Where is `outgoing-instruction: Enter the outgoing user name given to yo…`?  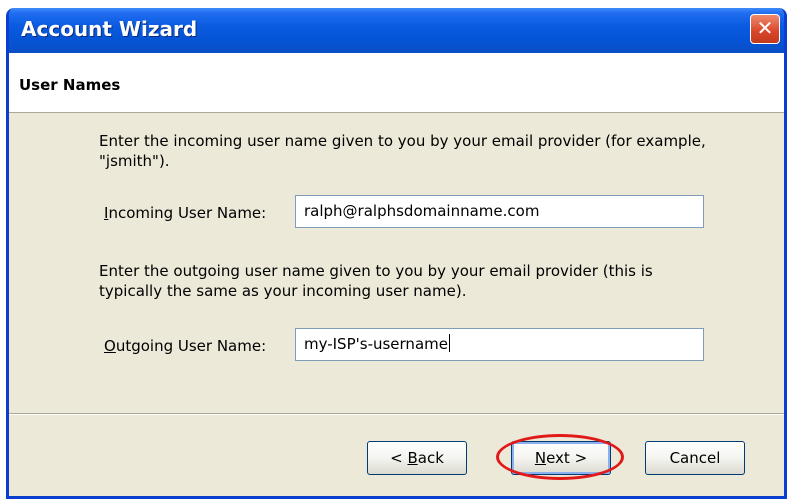
outgoing-instruction: Enter the outgoing user name given to yo… is located at coordinates (376, 281).